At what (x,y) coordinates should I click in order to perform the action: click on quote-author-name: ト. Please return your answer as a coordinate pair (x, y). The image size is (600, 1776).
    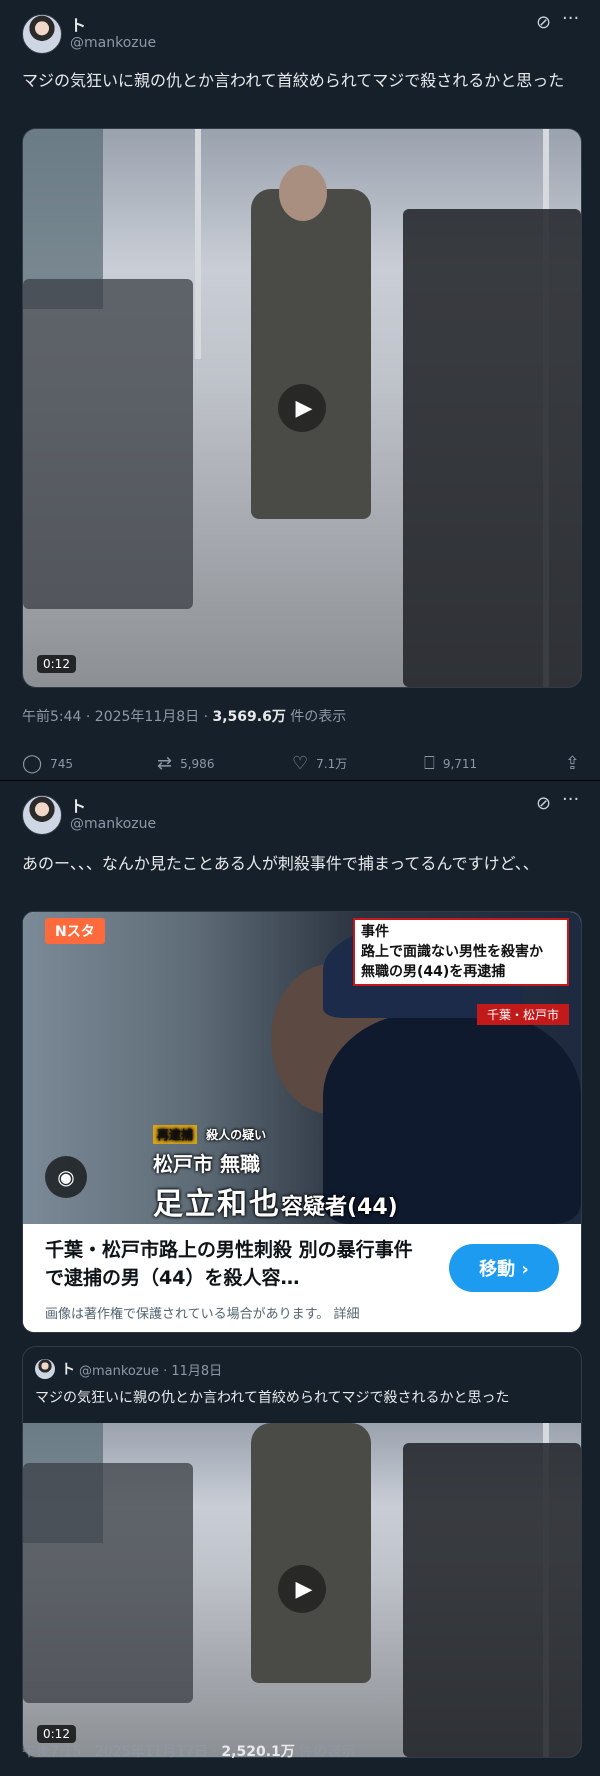
    Looking at the image, I should click on (68, 1370).